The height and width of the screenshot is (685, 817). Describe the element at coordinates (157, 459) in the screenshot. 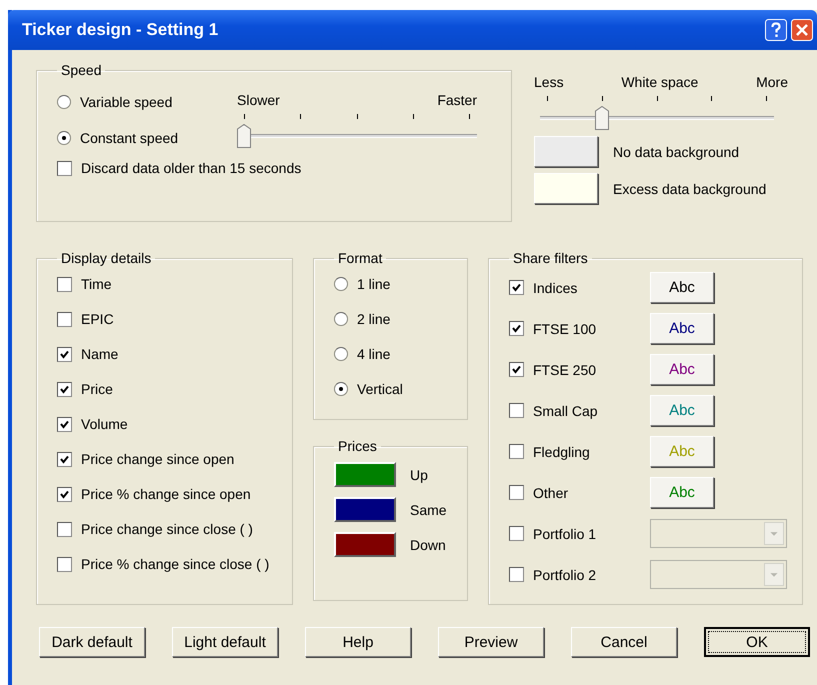

I see `checkbox-label: Price change since open` at that location.